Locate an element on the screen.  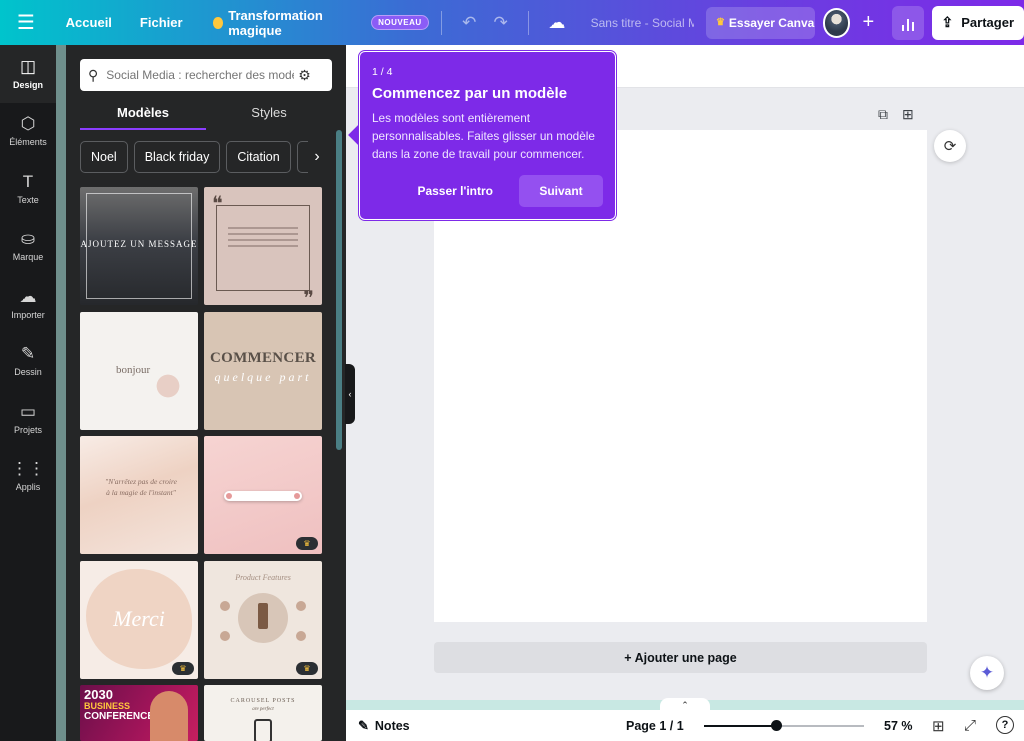
crown-icon is located at coordinates (218, 22).